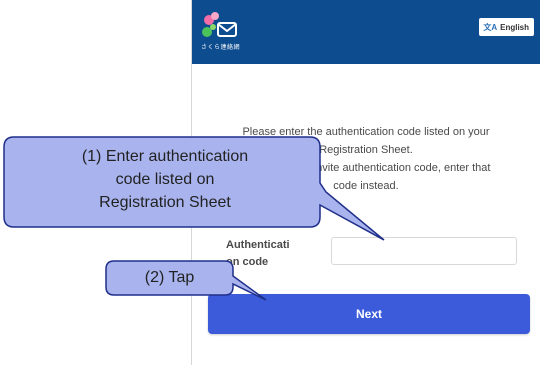  What do you see at coordinates (266, 254) in the screenshot?
I see `auth-code-label: Authenticati on code` at bounding box center [266, 254].